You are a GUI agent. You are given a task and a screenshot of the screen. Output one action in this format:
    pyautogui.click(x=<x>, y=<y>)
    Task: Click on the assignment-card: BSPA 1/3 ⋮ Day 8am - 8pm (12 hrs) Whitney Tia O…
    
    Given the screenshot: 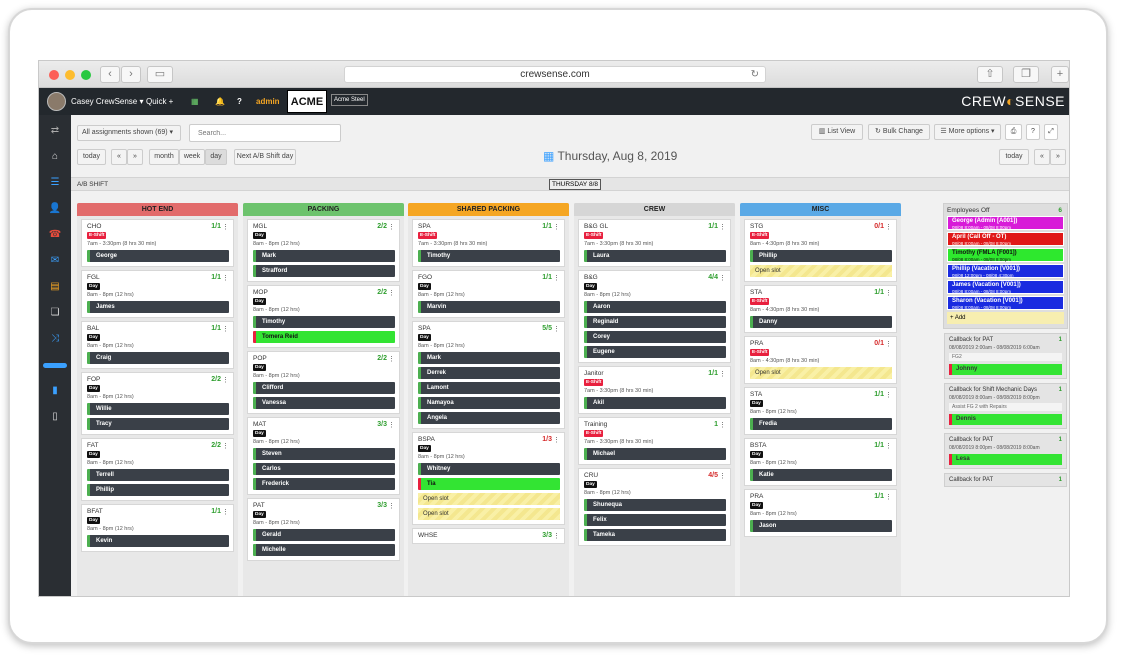 What is the action you would take?
    pyautogui.click(x=488, y=478)
    